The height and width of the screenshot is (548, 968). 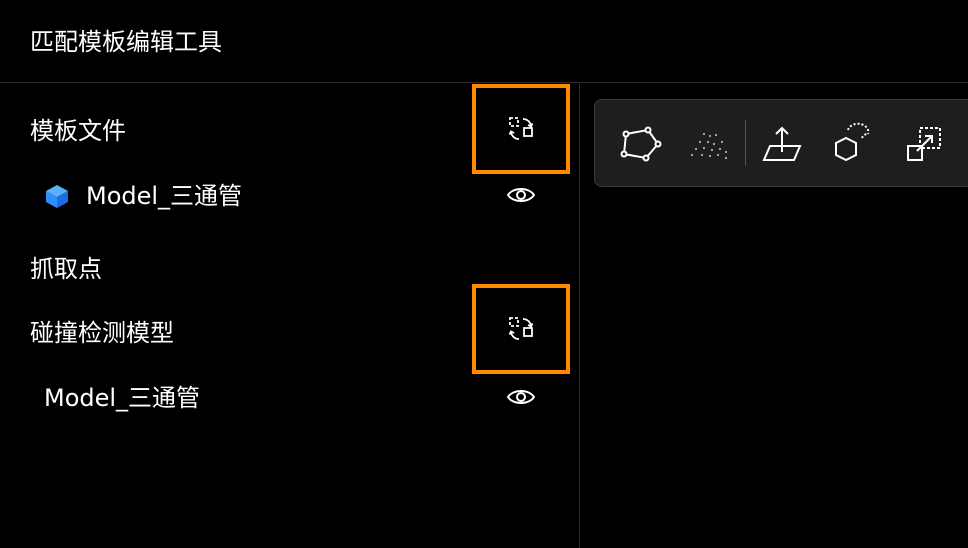 What do you see at coordinates (745, 143) in the screenshot?
I see `toolbar-separator` at bounding box center [745, 143].